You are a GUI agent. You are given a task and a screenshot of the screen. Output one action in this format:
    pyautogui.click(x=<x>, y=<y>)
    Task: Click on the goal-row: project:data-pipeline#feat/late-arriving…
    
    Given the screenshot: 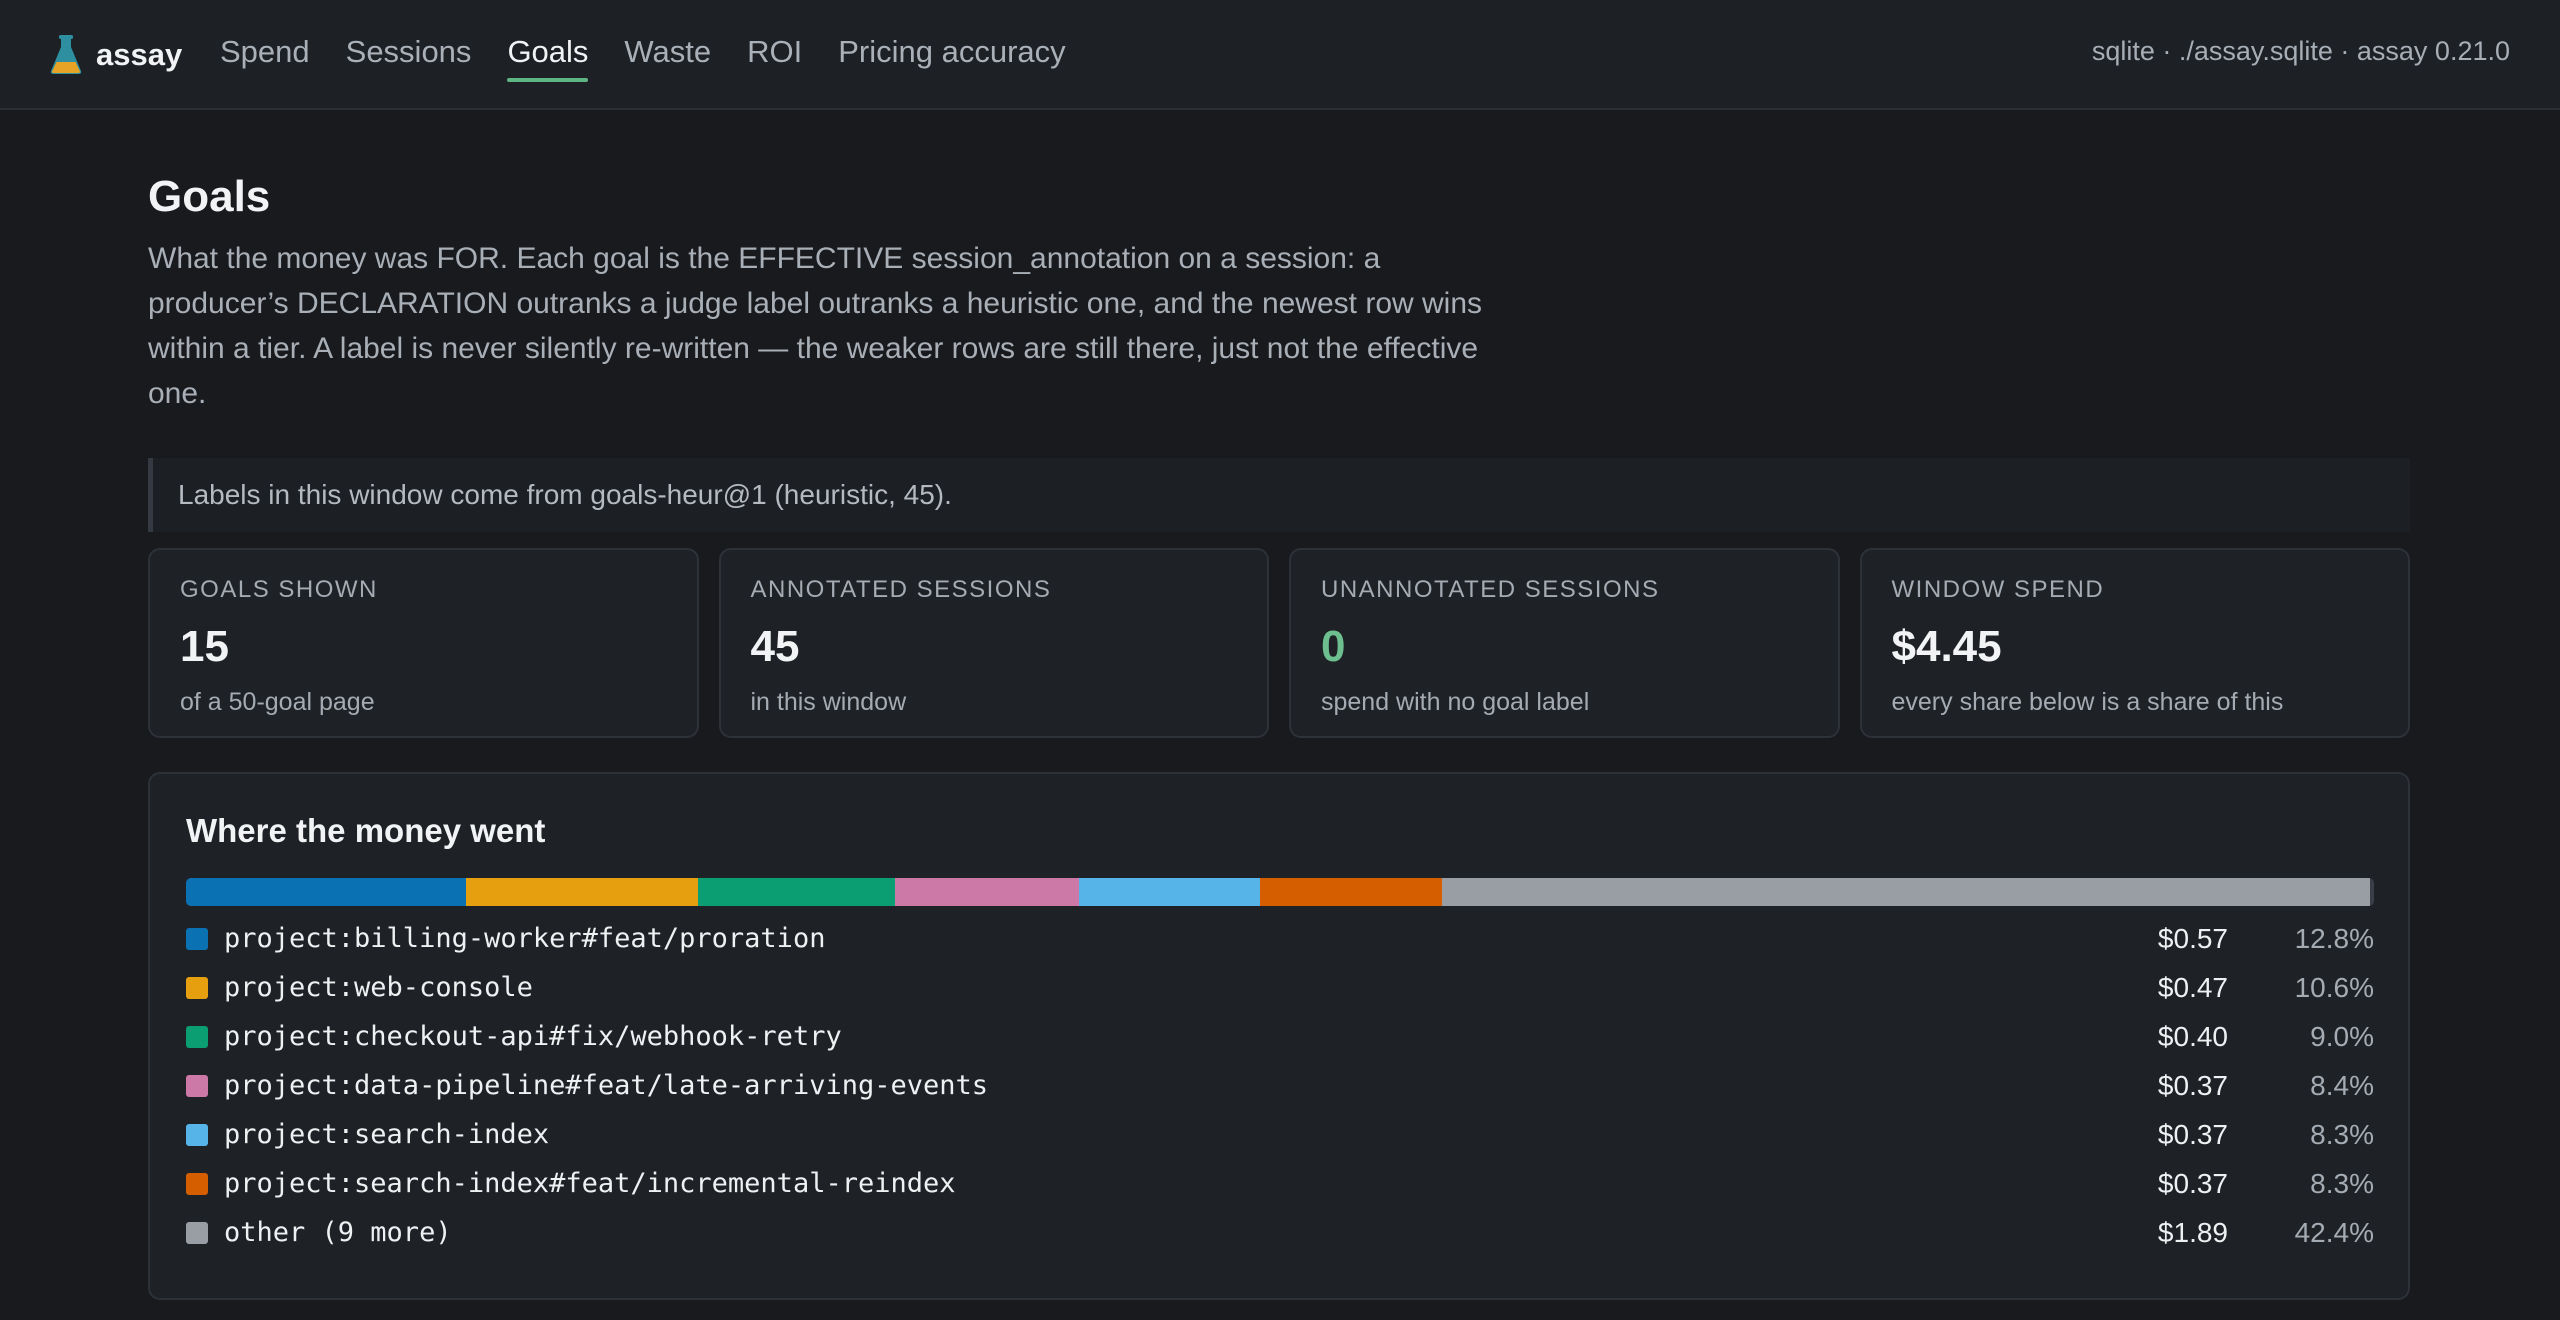 What is the action you would take?
    pyautogui.click(x=1280, y=1085)
    